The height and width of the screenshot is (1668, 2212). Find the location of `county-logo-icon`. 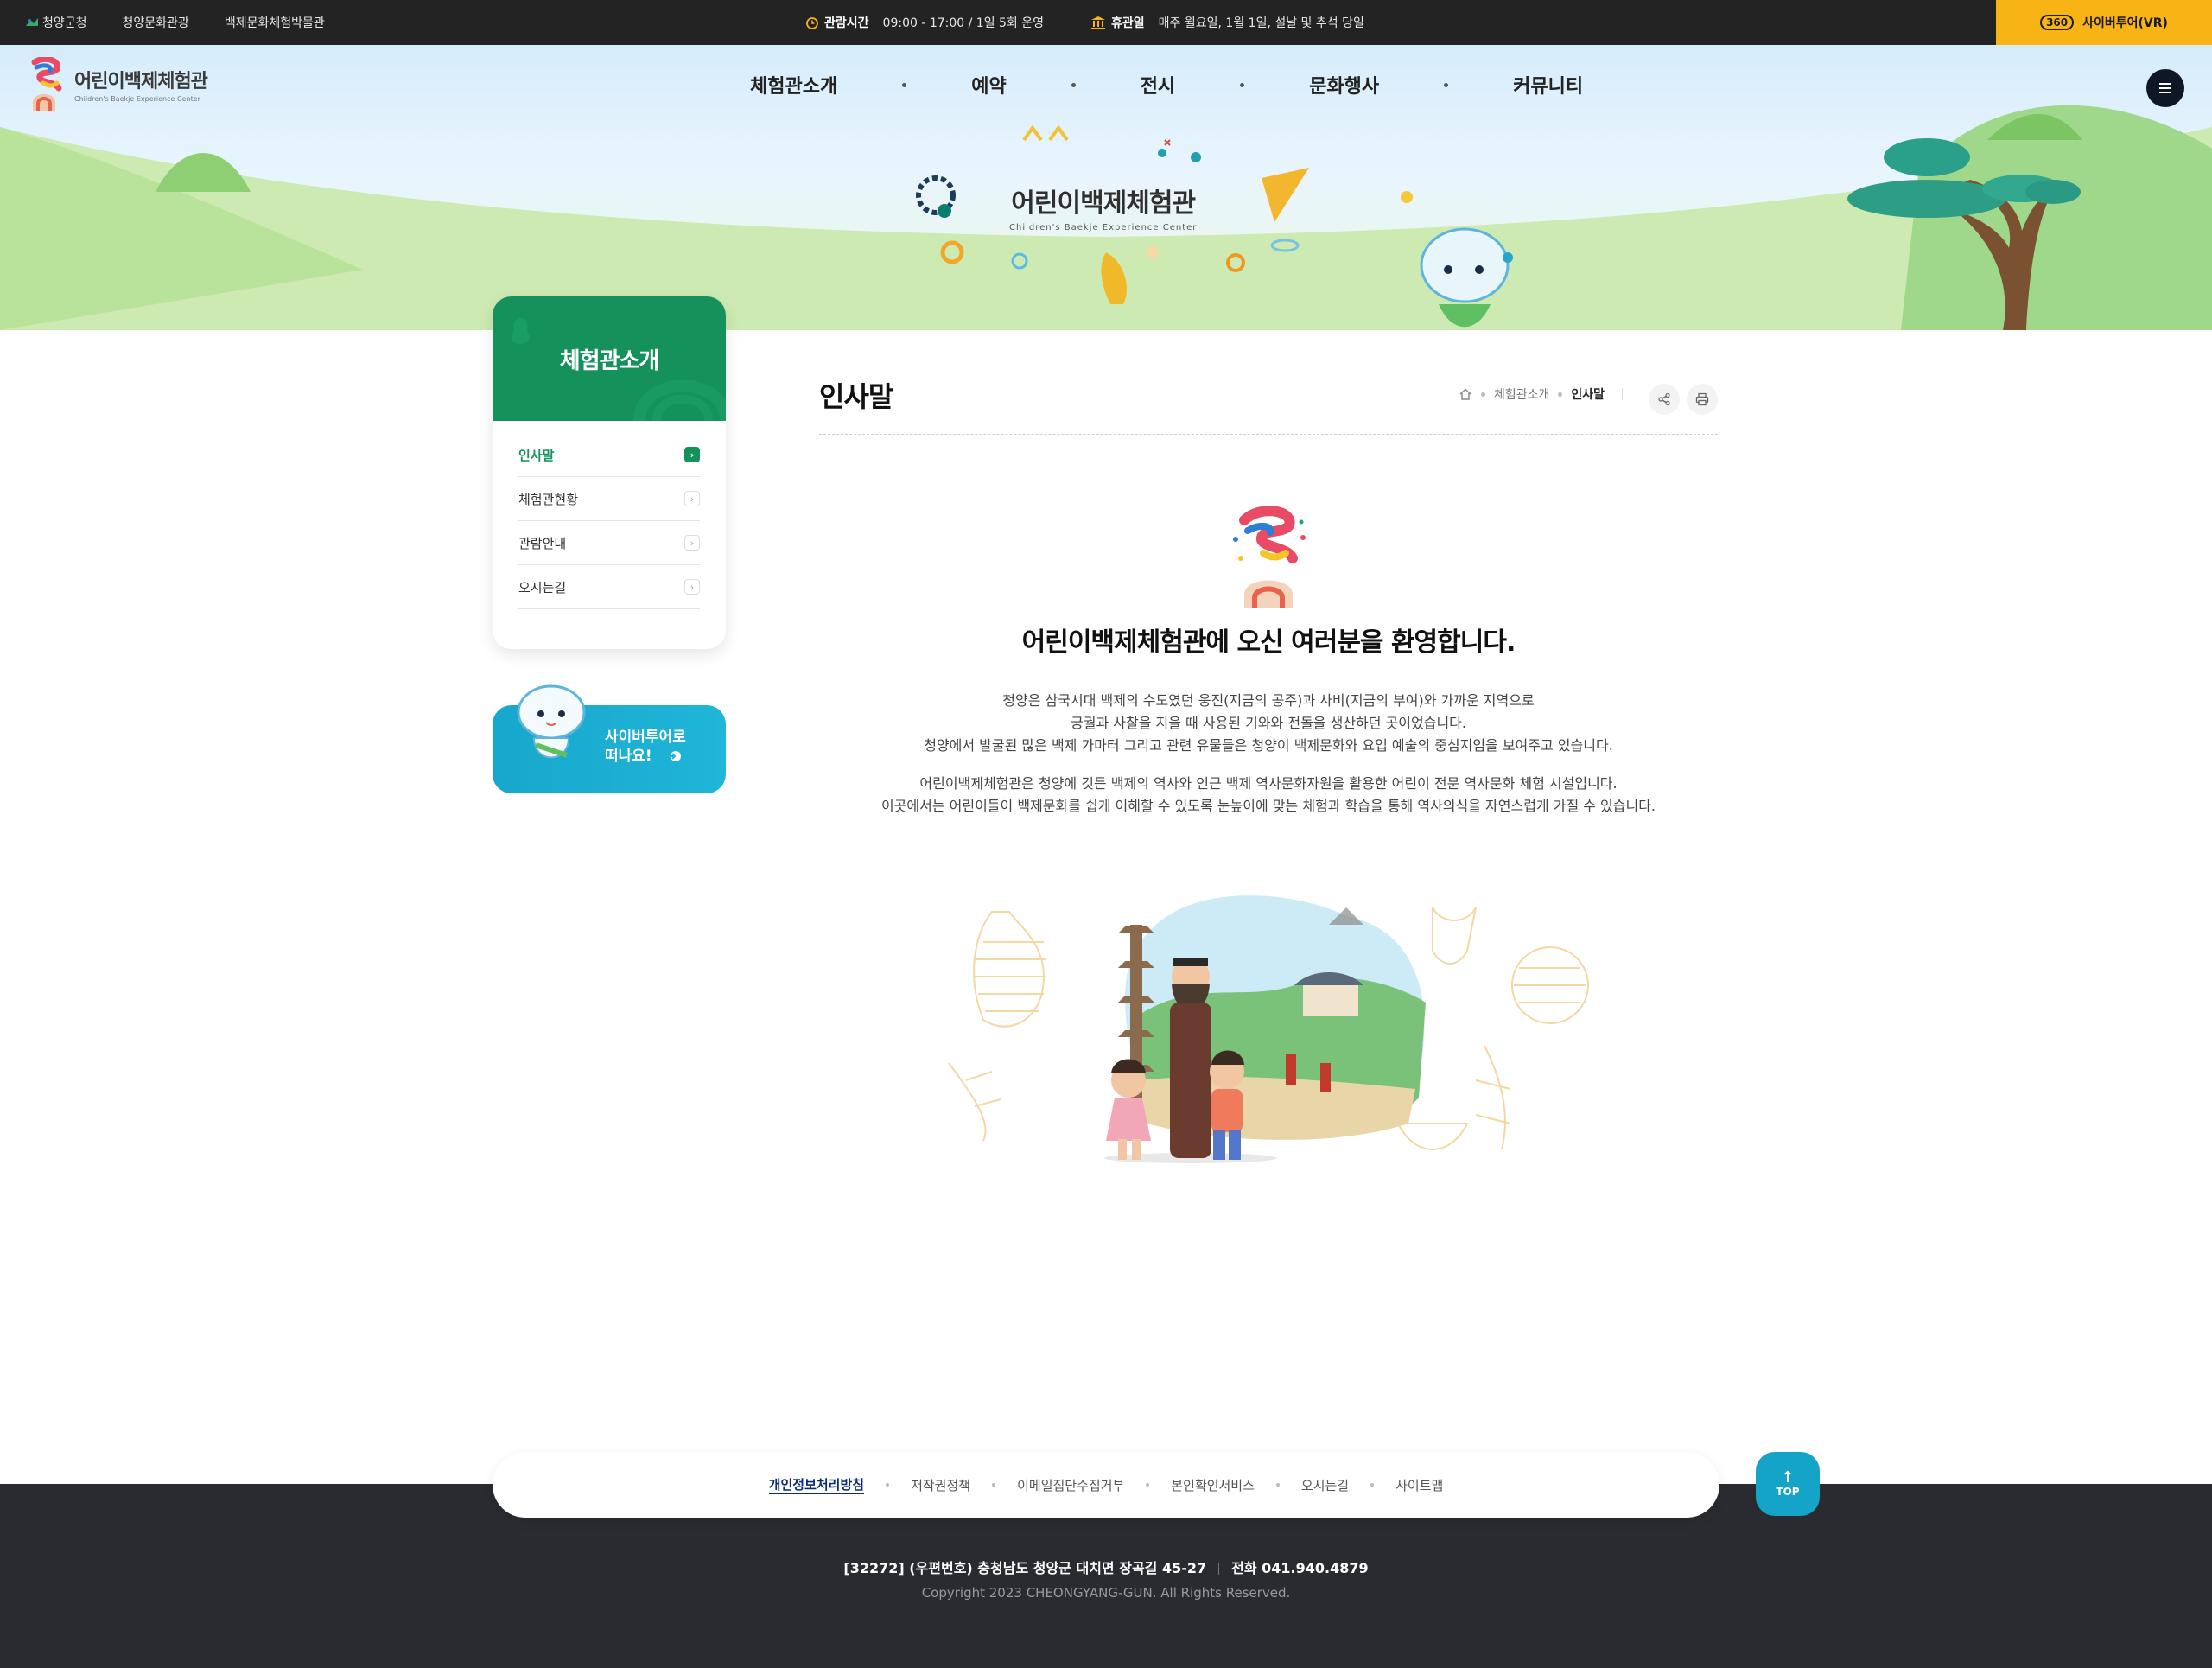

county-logo-icon is located at coordinates (32, 22).